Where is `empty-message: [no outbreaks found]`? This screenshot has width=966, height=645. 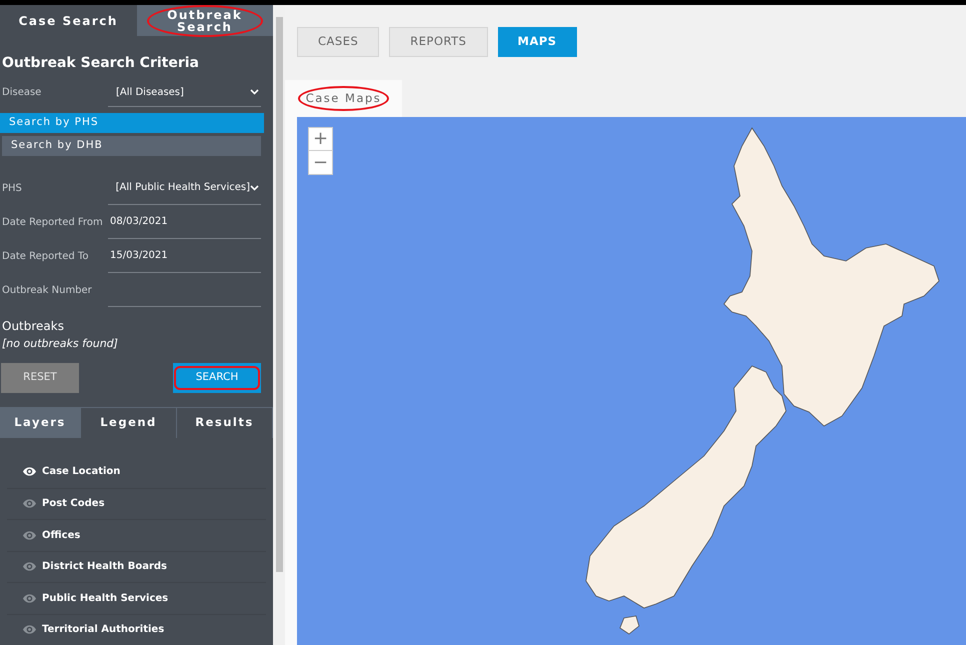 empty-message: [no outbreaks found] is located at coordinates (60, 344).